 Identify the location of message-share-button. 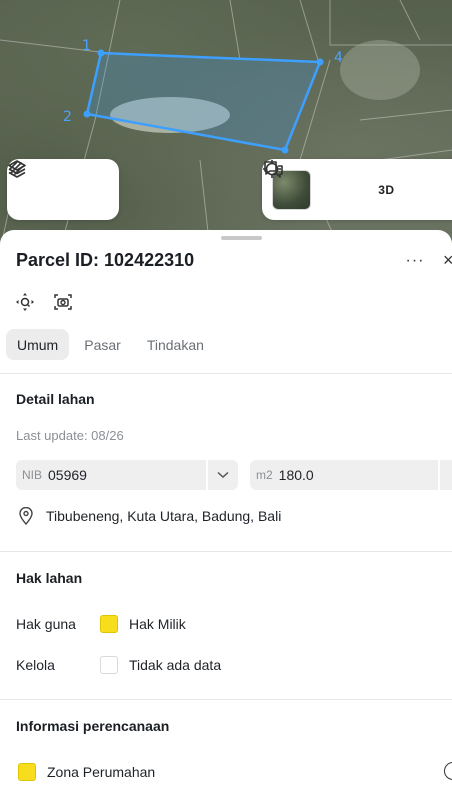
(358, 185).